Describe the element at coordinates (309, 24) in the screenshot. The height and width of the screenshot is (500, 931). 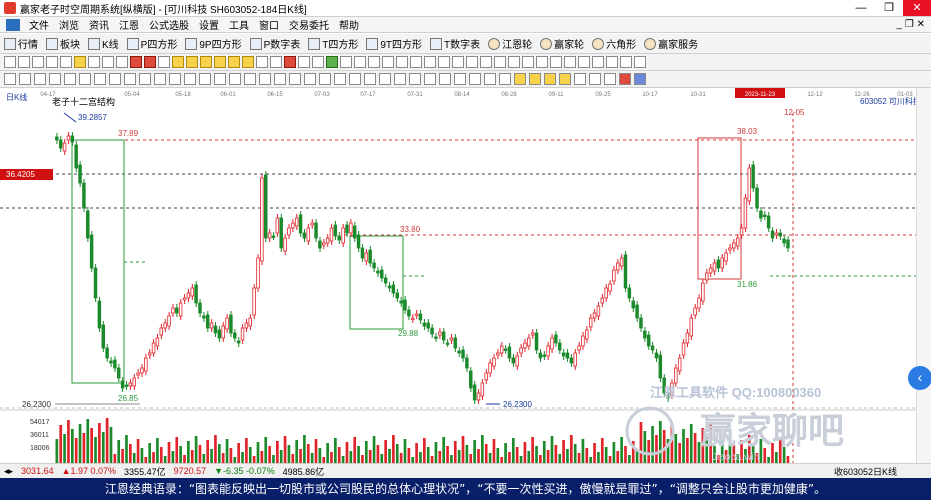
I see `menu-item-trade: 交易委托` at that location.